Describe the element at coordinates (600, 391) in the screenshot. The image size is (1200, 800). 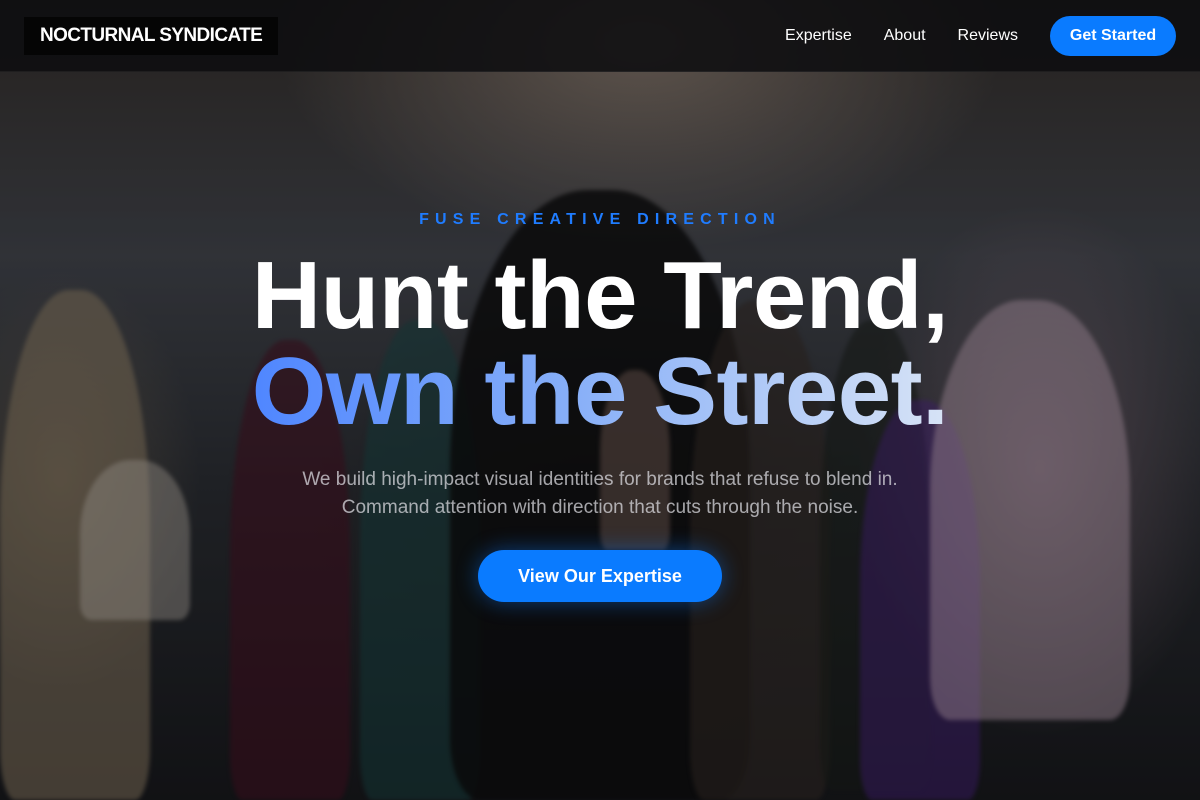
I see `headline-line-2: Own the Street.` at that location.